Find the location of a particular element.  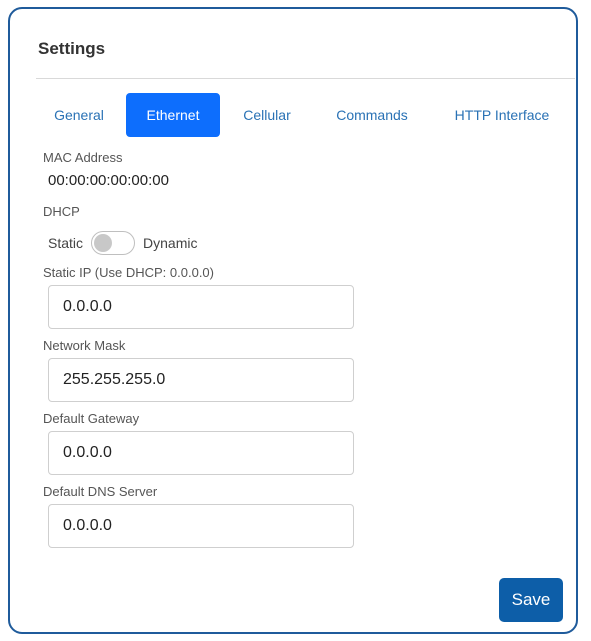

save-button: Save is located at coordinates (531, 600).